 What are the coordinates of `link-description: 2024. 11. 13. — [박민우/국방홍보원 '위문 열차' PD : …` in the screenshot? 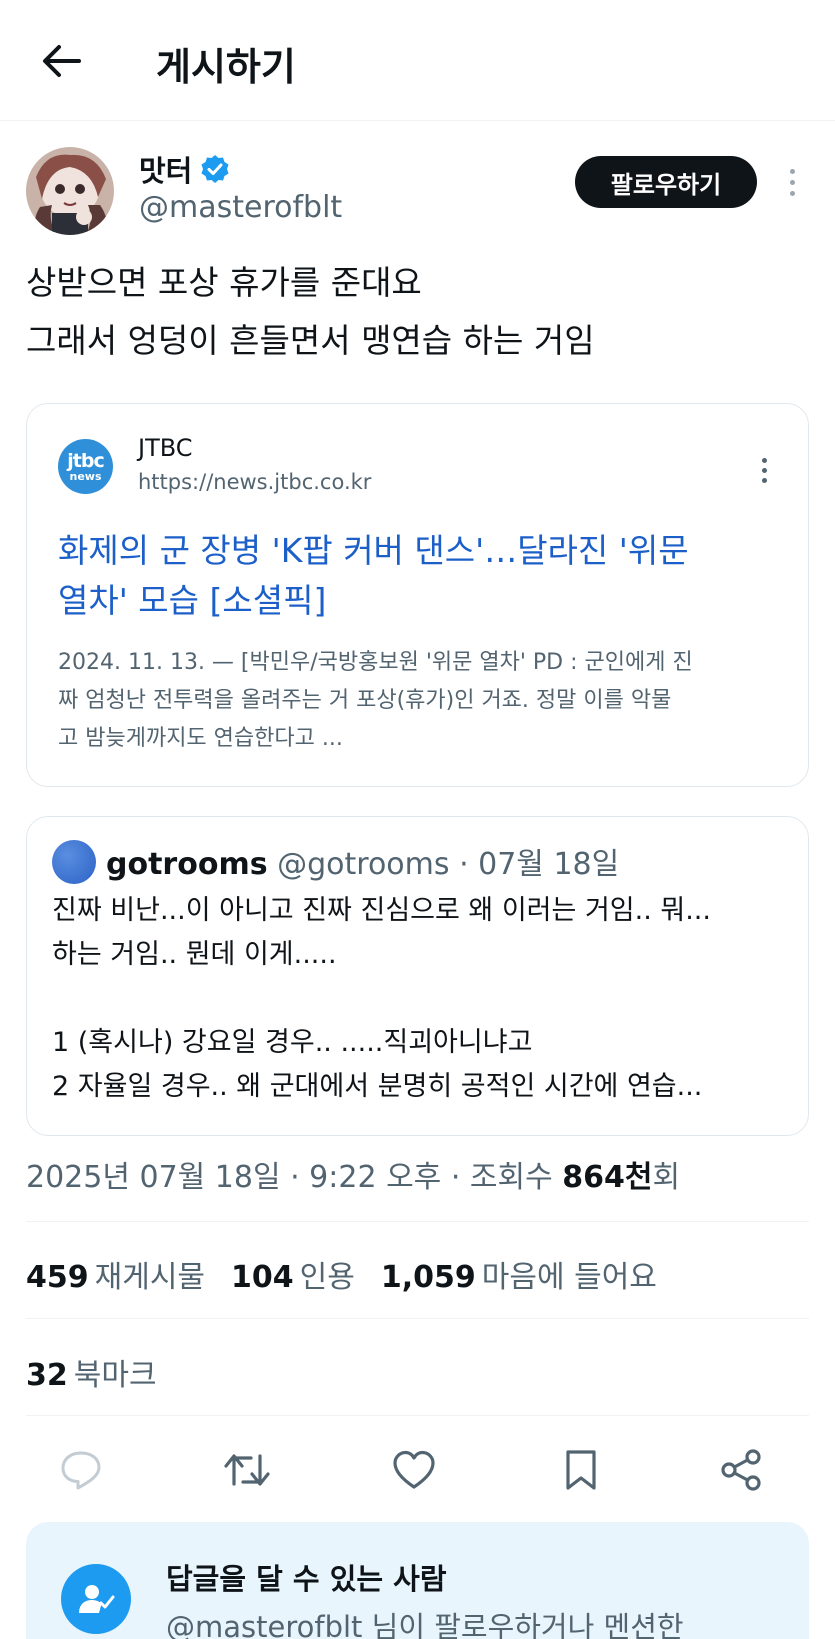 It's located at (423, 701).